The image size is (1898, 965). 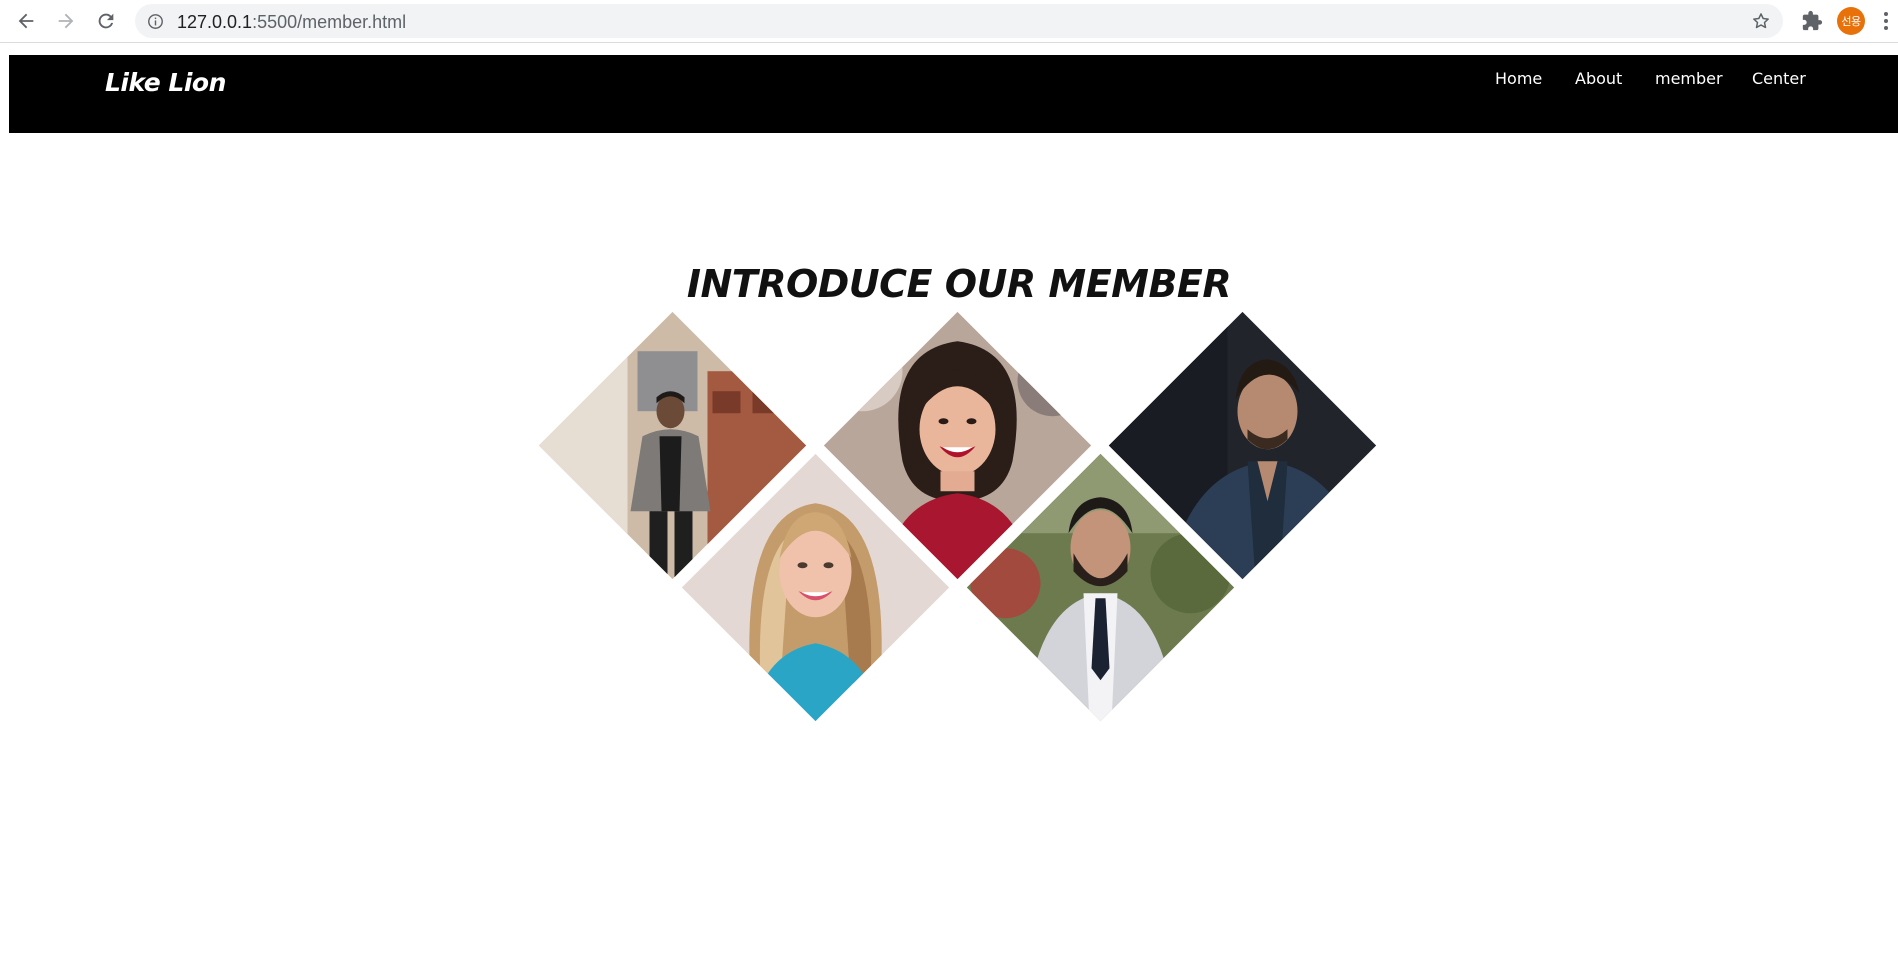 I want to click on site-header: Like Lion Home About member Center, so click(x=953, y=94).